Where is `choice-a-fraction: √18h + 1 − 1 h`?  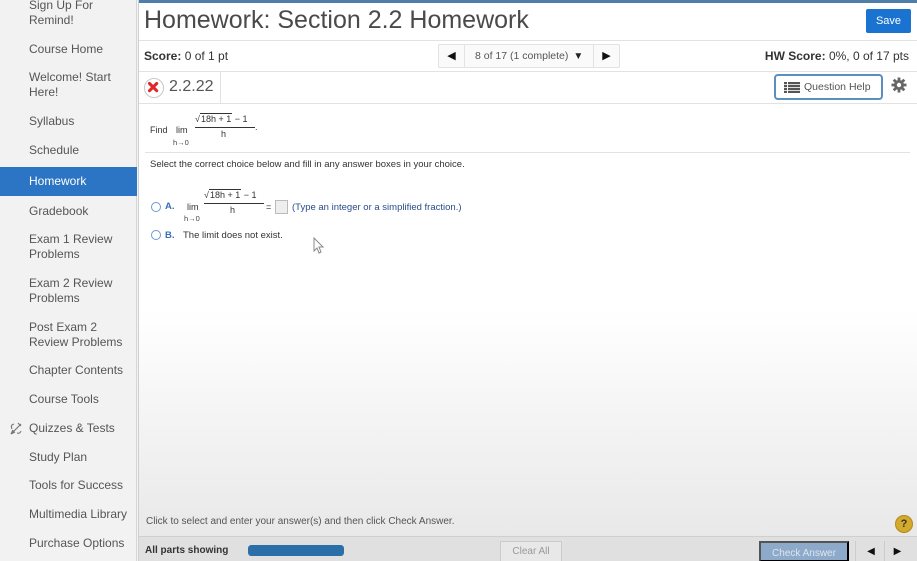 choice-a-fraction: √18h + 1 − 1 h is located at coordinates (235, 204).